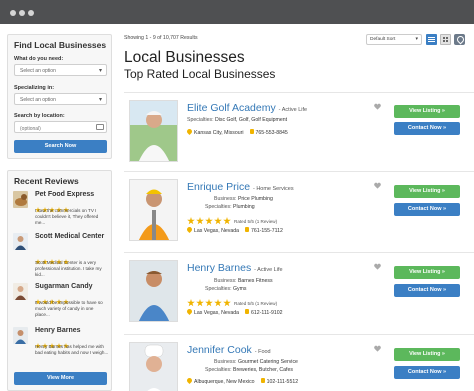 The width and height of the screenshot is (474, 391). Describe the element at coordinates (232, 218) in the screenshot. I see `listing-rating: Rated 5/5 (1 Review)` at that location.